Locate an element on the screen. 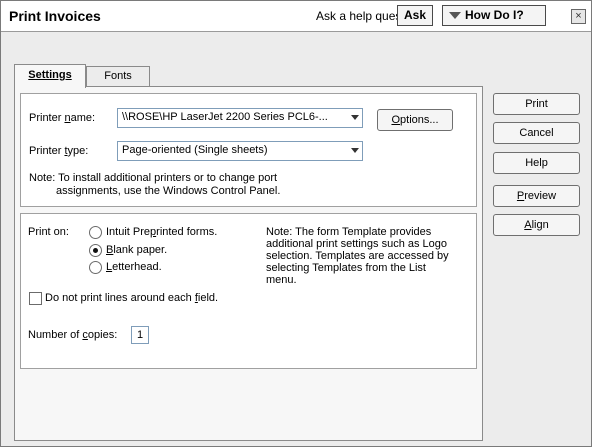 The height and width of the screenshot is (447, 592). template-note-line-1: Note: The form Template provides is located at coordinates (349, 232).